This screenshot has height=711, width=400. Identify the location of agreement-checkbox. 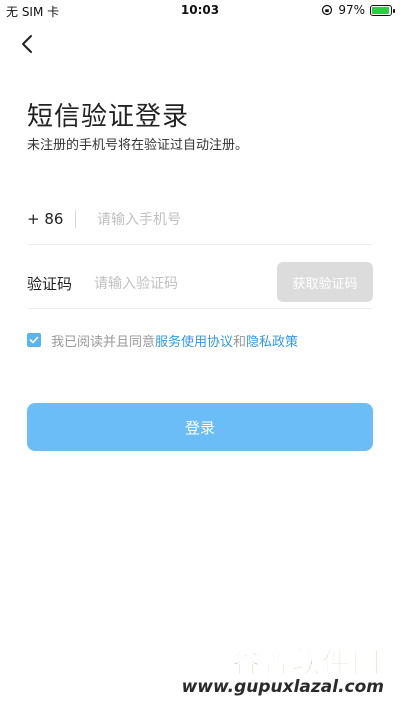
(34, 340).